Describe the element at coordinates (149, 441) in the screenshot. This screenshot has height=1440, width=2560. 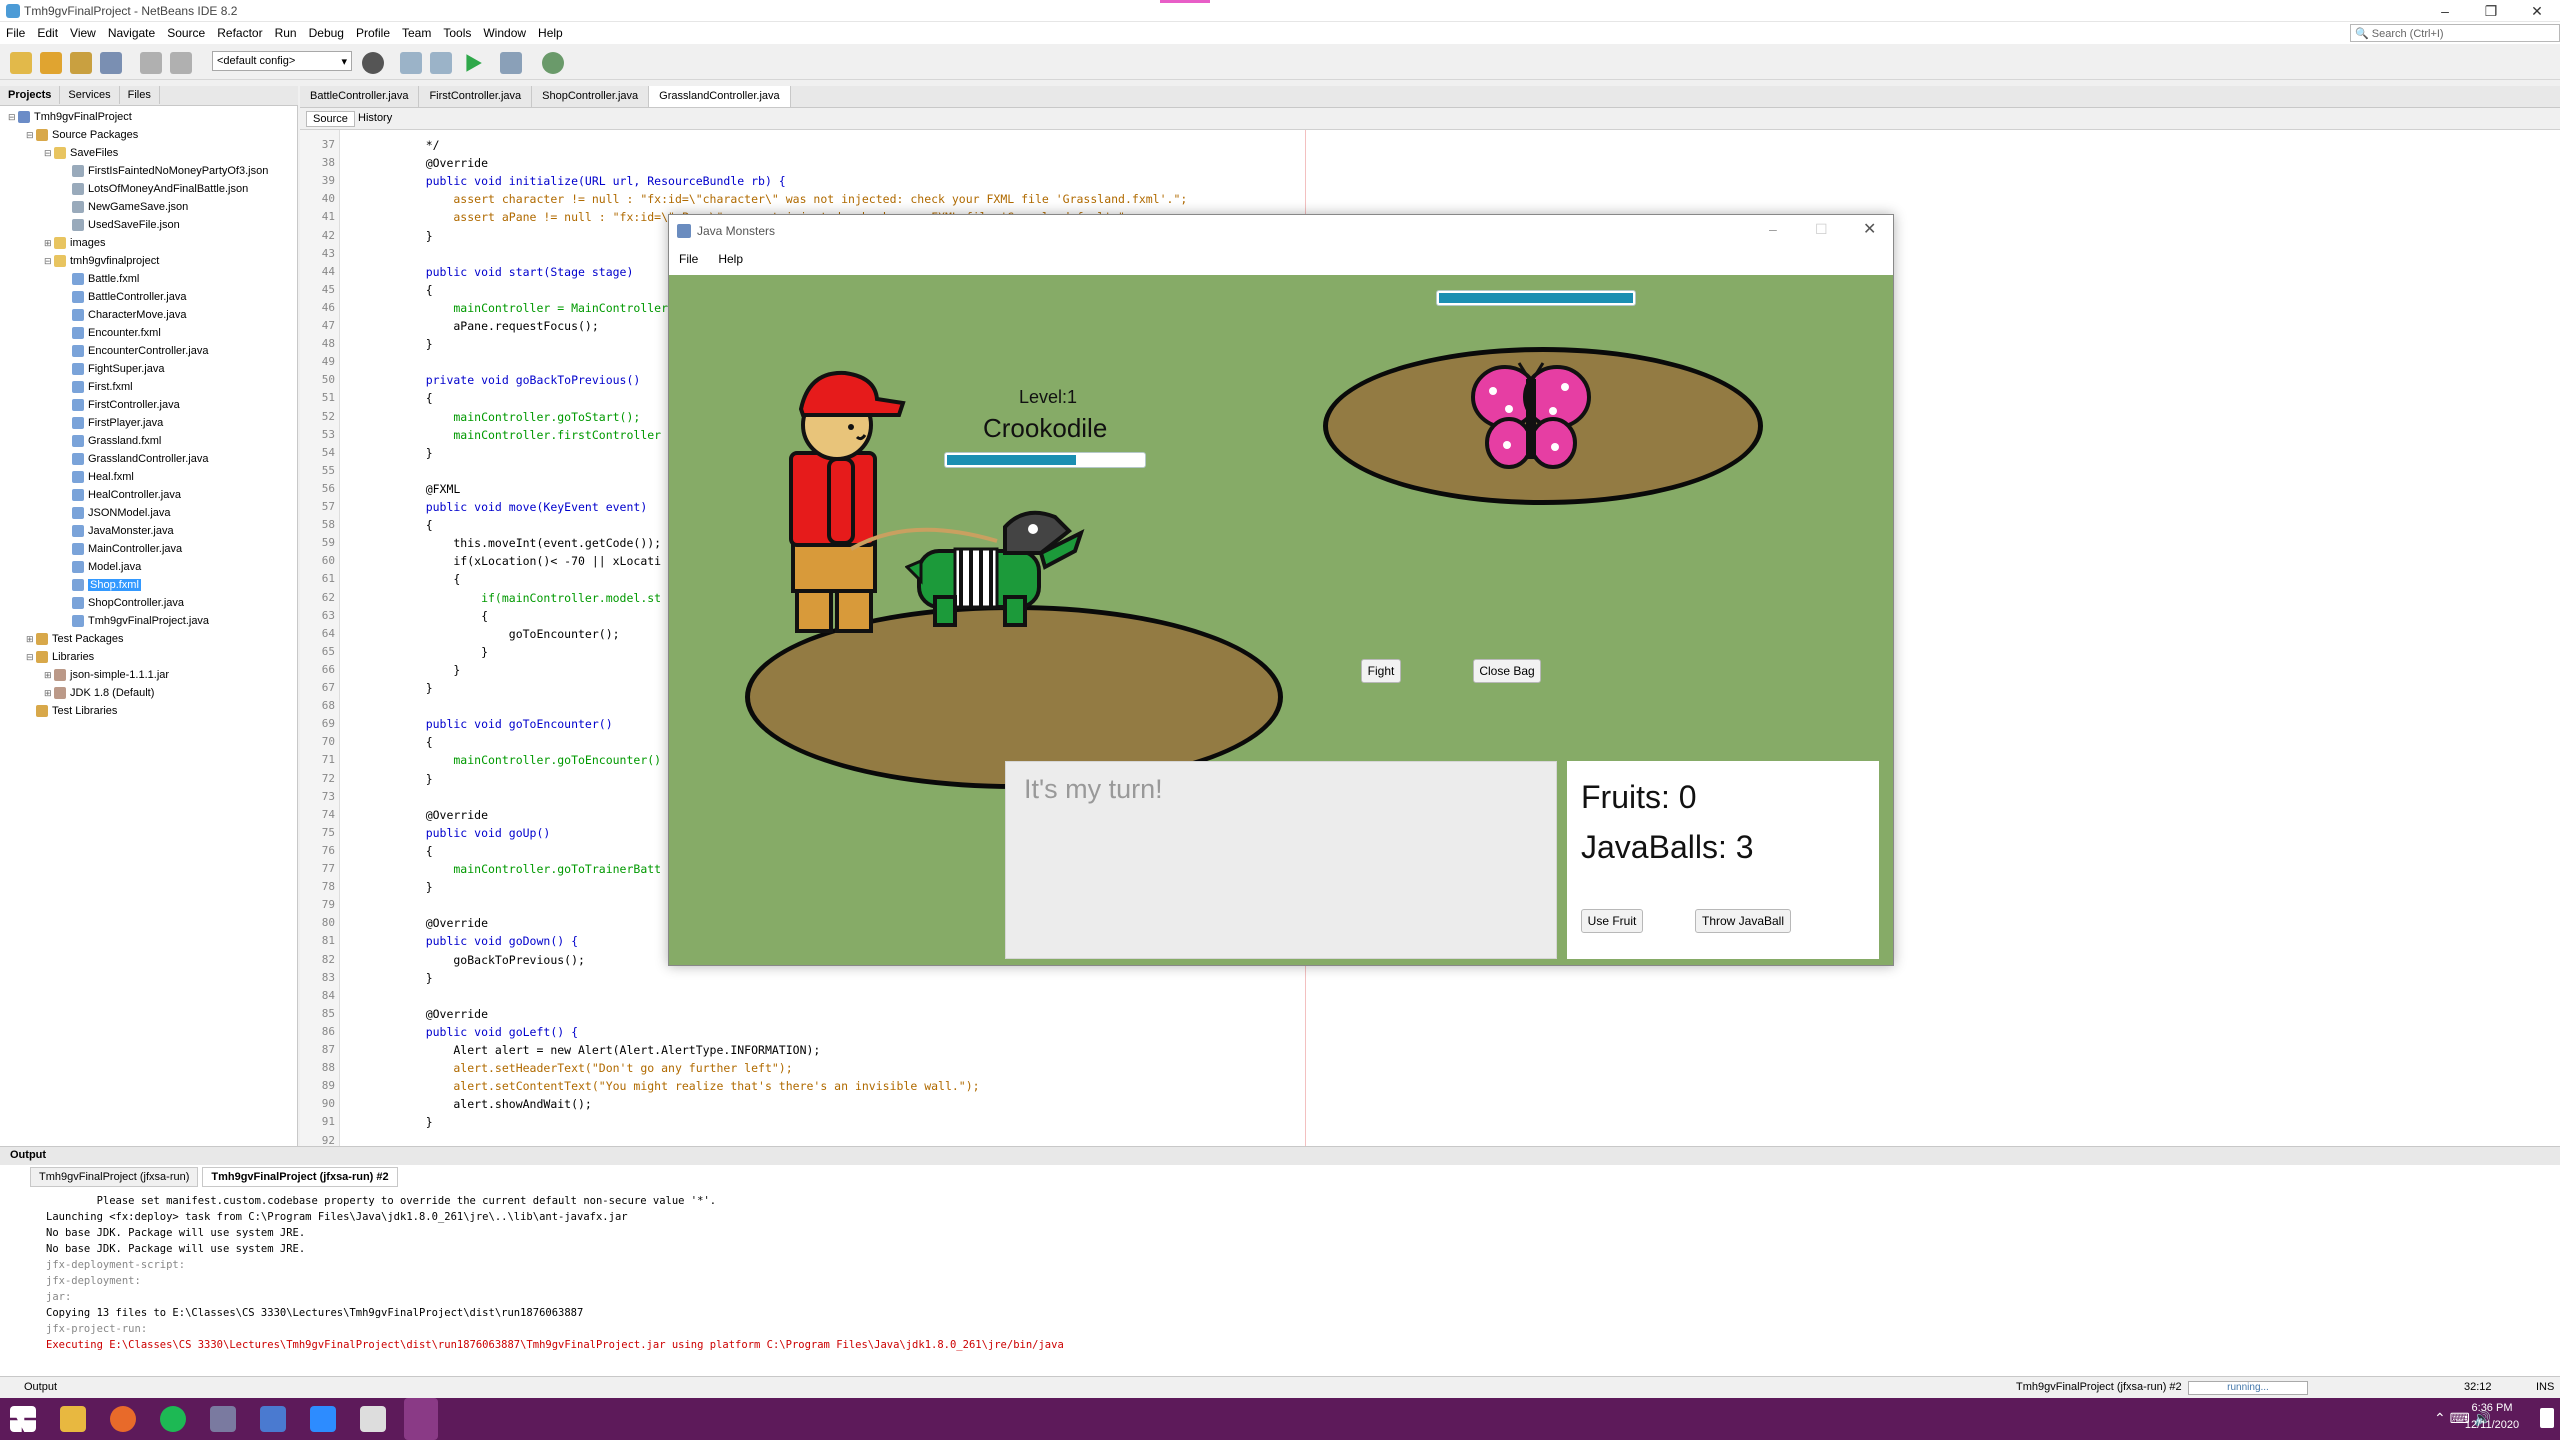
I see `tree-item: Grassland.fxml` at that location.